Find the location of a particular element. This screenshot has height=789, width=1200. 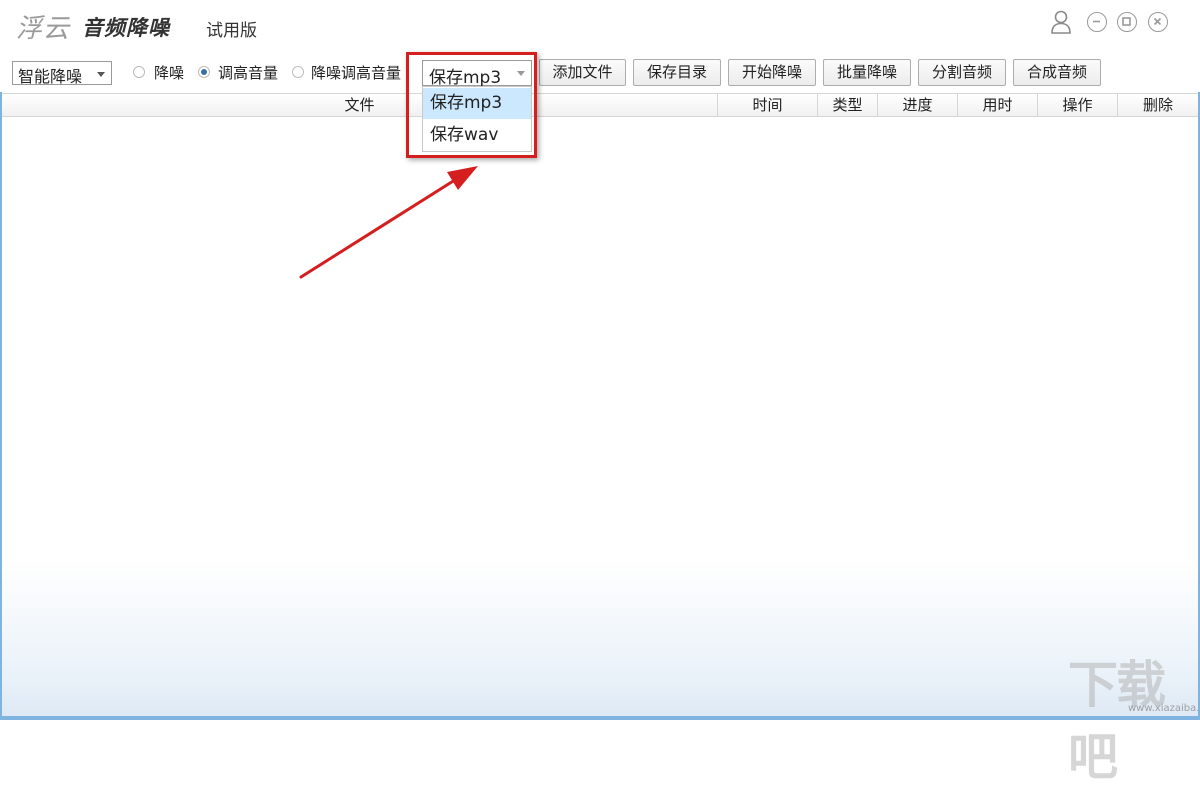

watermark-url: www.xiazaiba.com is located at coordinates (1164, 708).